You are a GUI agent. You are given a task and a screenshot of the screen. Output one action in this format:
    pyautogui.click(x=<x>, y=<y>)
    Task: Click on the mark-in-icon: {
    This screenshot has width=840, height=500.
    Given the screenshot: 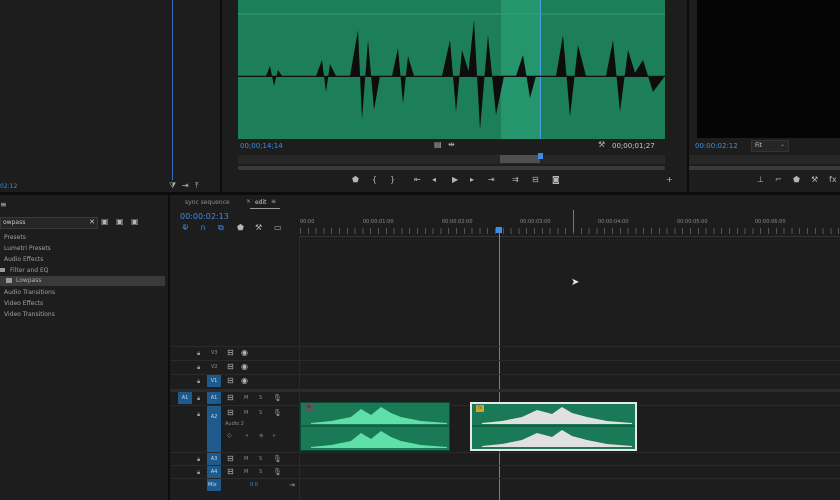 What is the action you would take?
    pyautogui.click(x=374, y=180)
    